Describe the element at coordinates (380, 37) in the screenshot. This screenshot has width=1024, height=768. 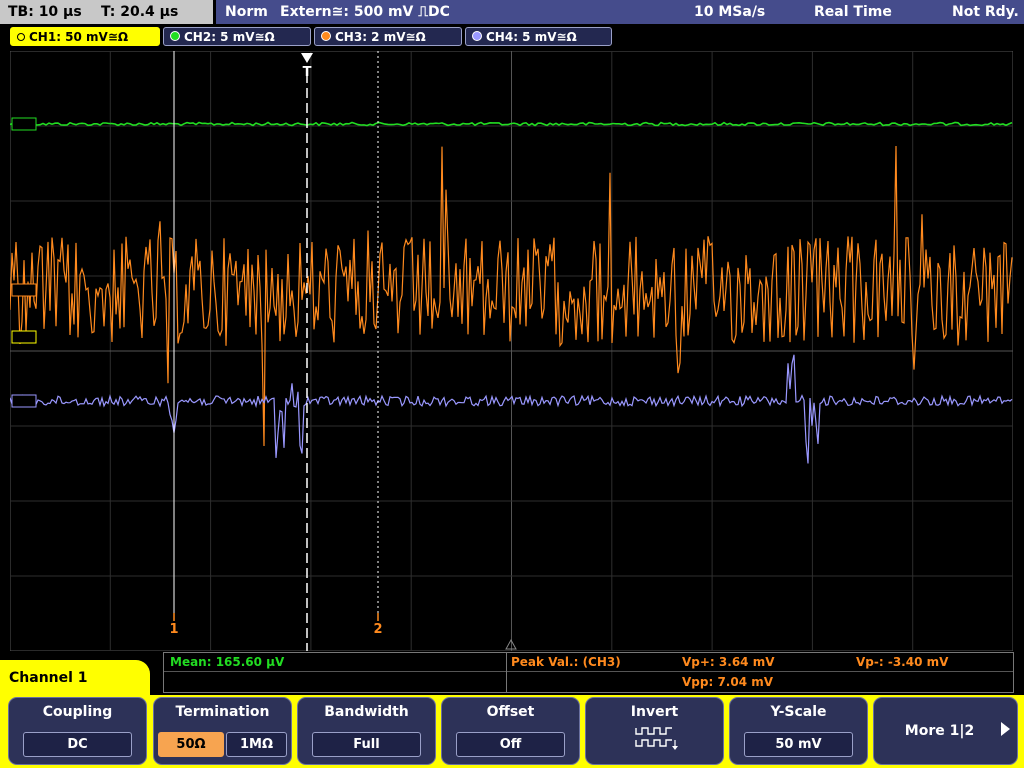
I see `ch3-label: CH3: 2 mV≅Ω` at that location.